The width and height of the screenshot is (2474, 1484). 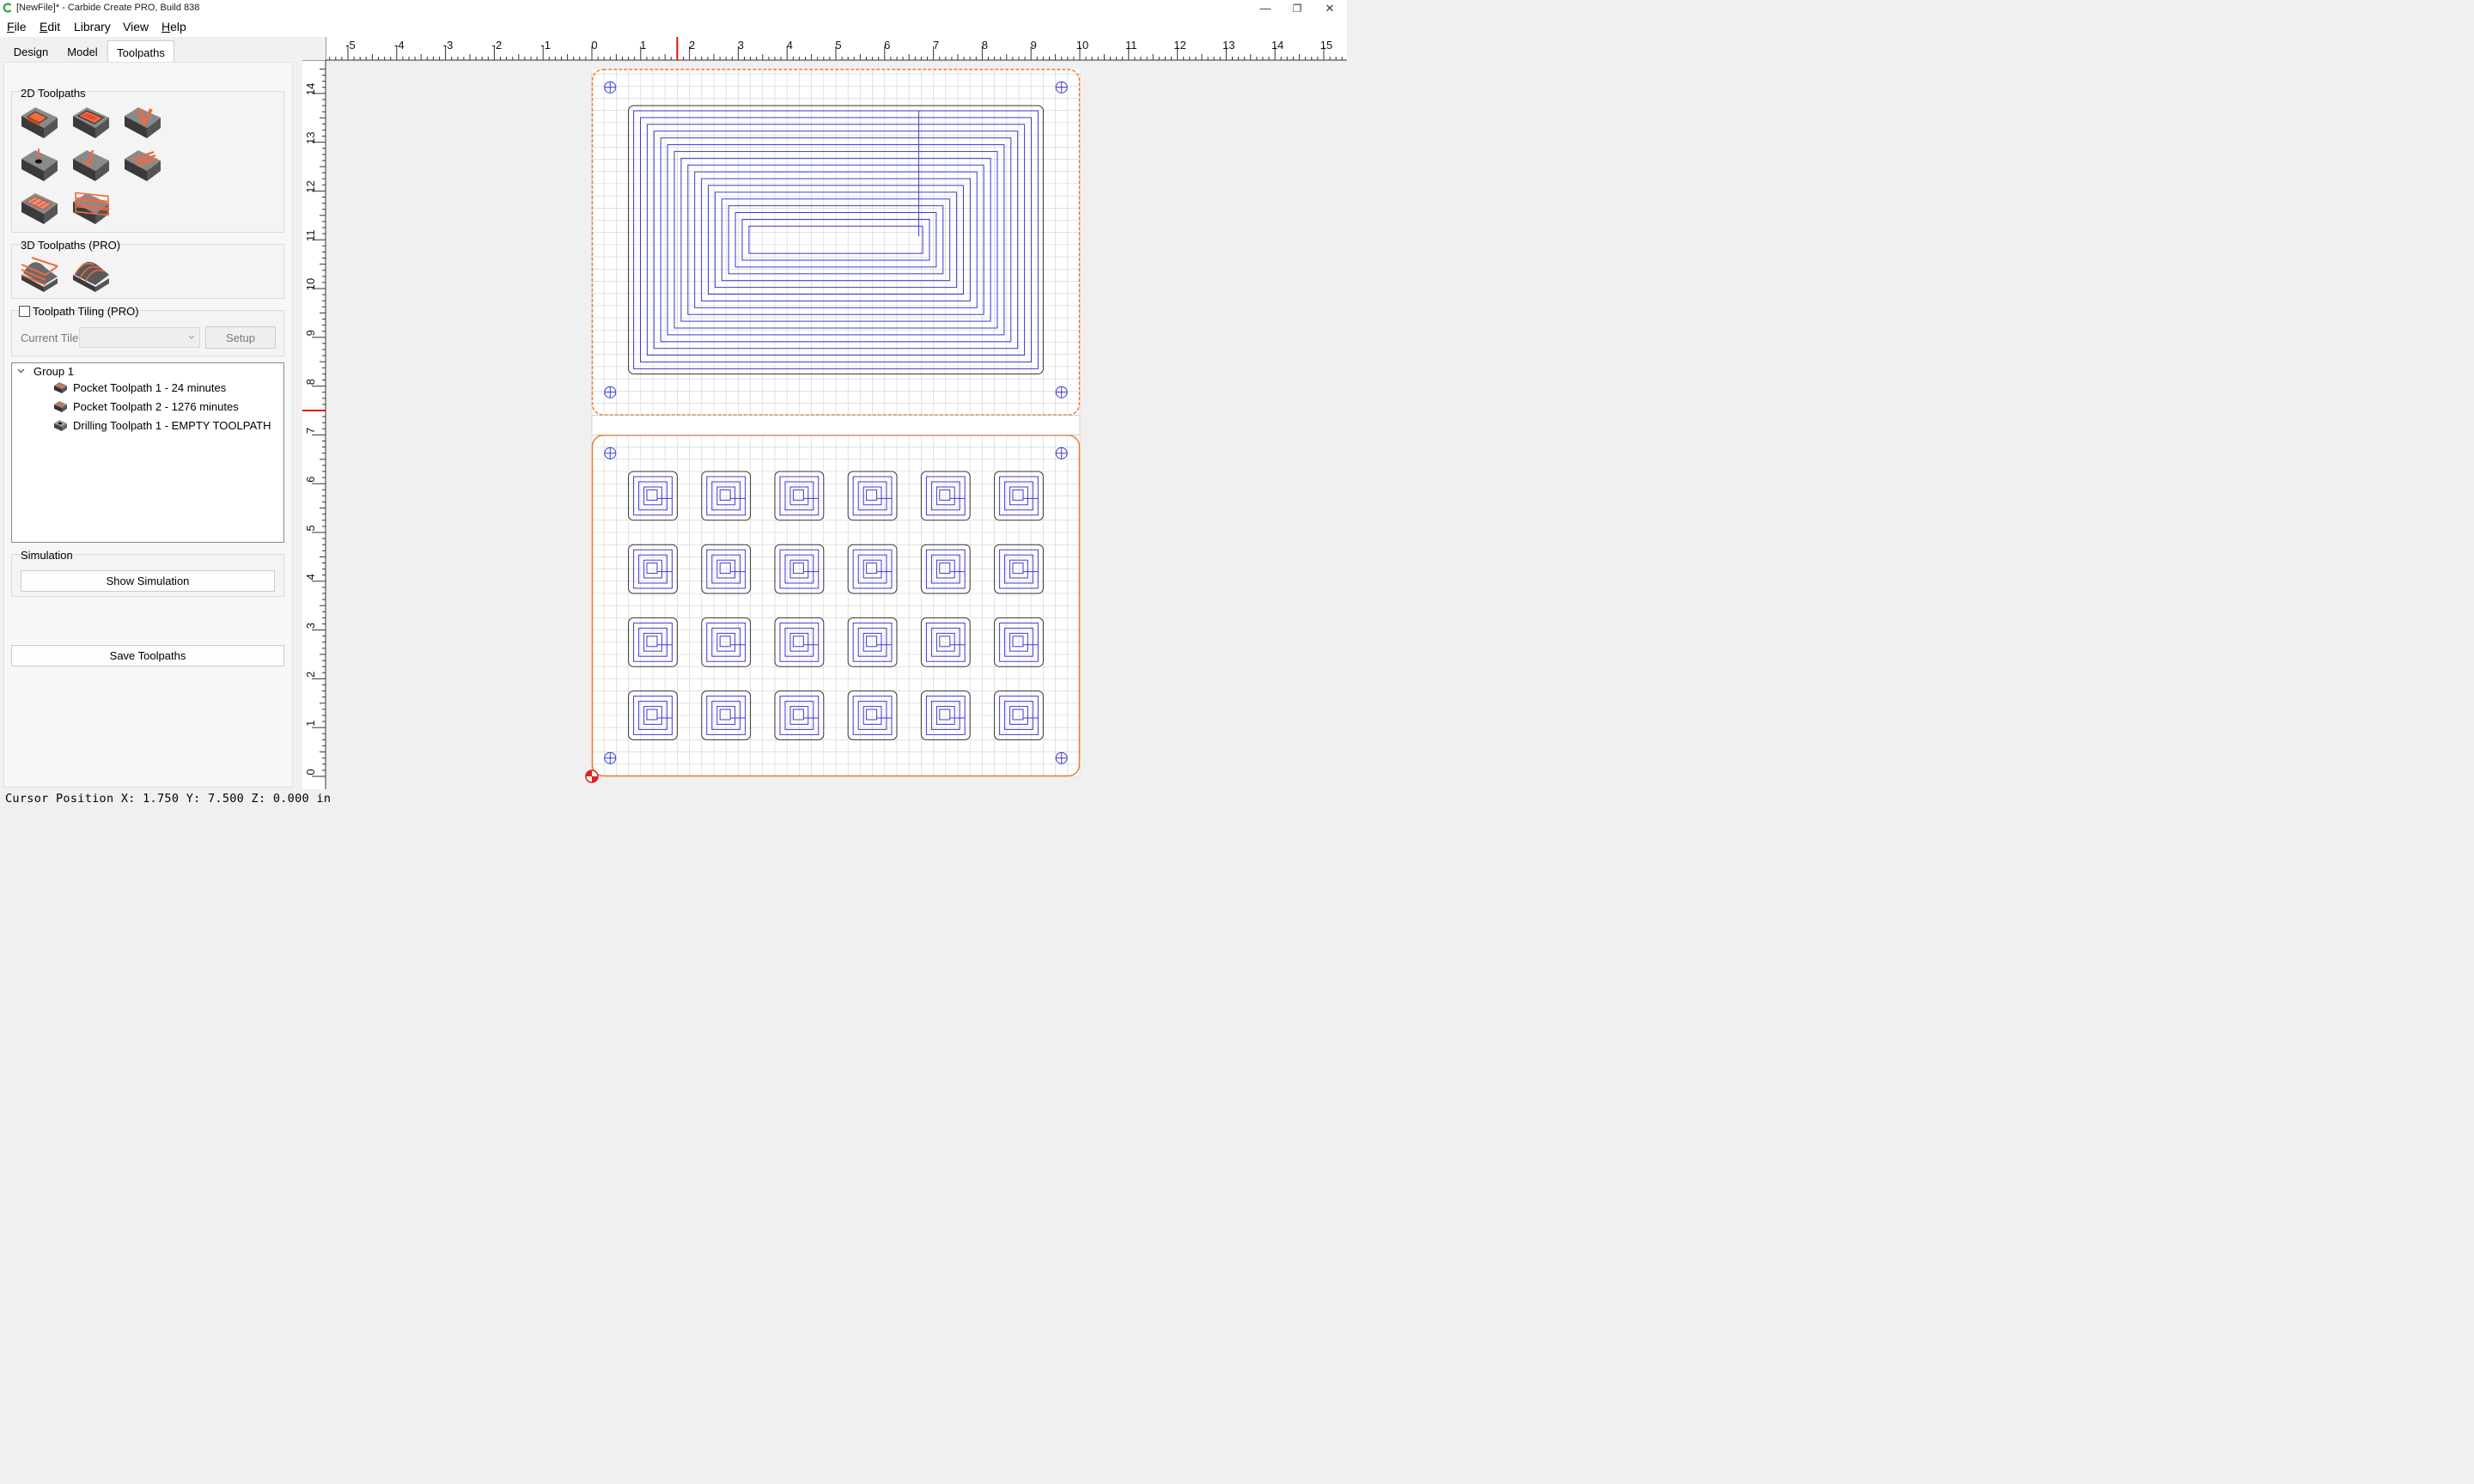 I want to click on carbide-create-app-icon, so click(x=7, y=8).